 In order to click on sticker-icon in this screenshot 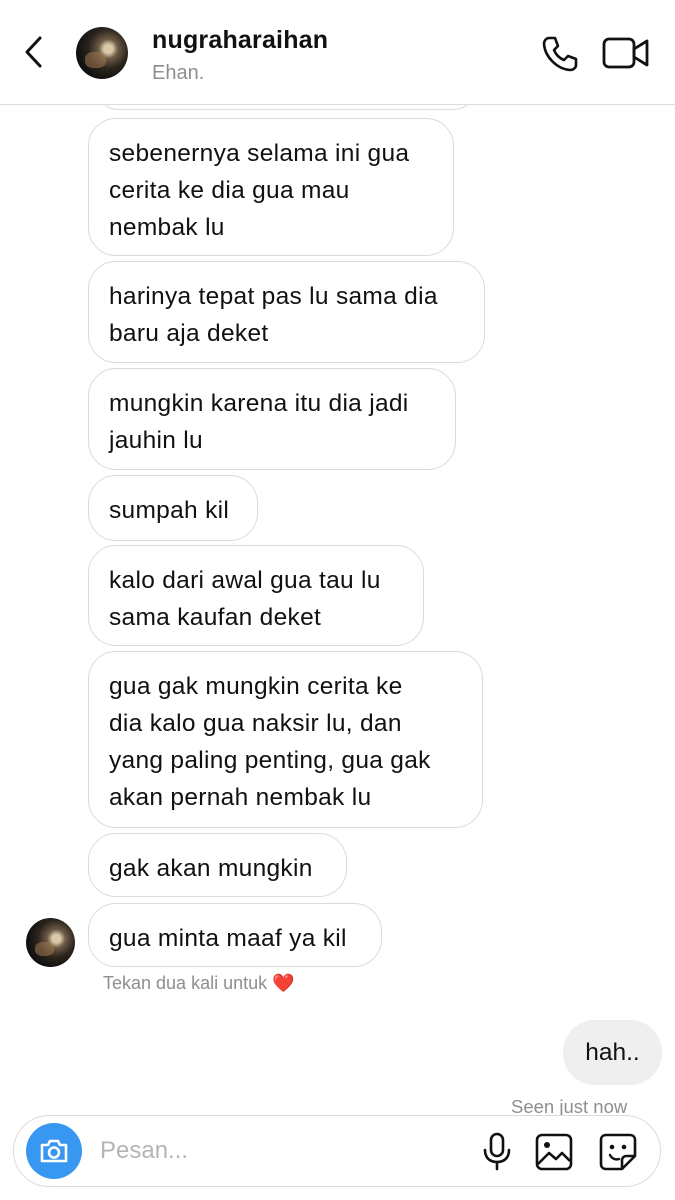, I will do `click(618, 1152)`.